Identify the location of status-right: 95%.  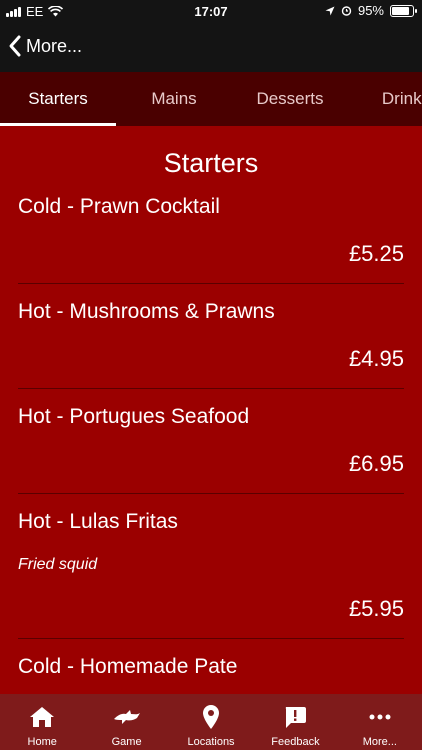
(371, 10).